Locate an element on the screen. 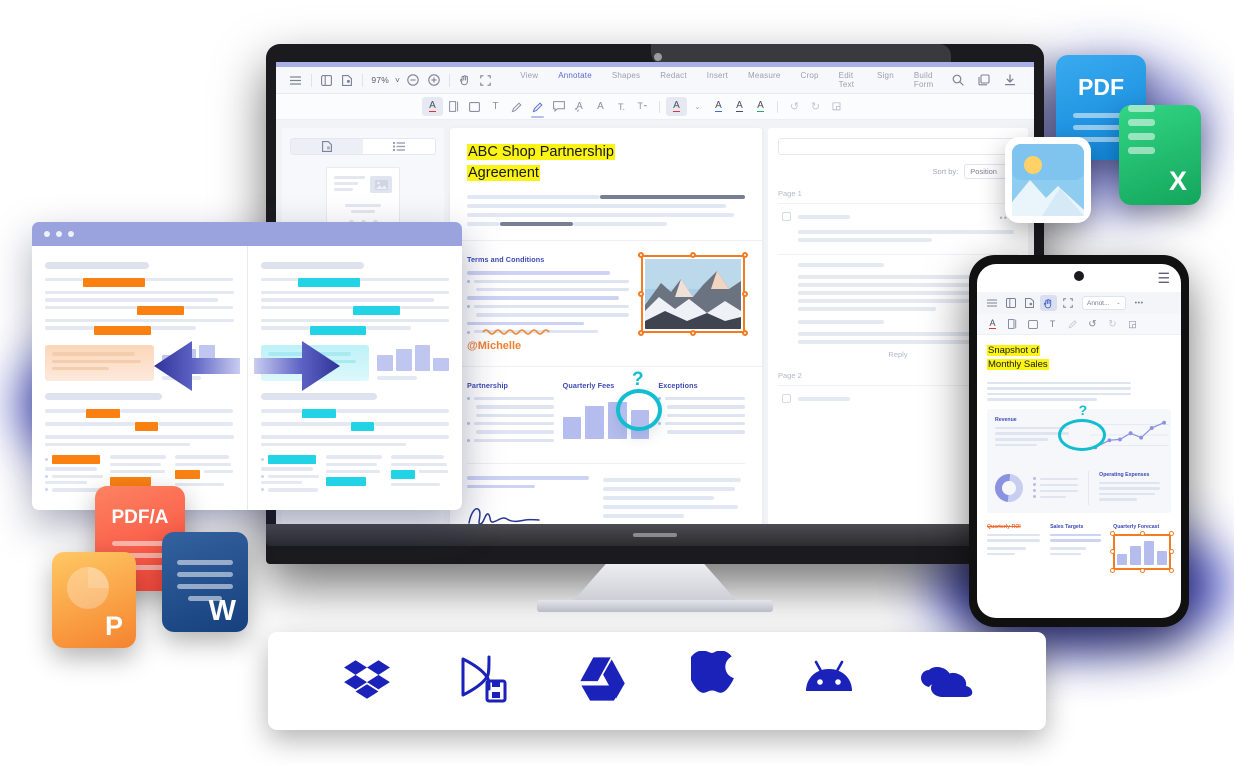  zoom-level-value: 97% is located at coordinates (380, 80).